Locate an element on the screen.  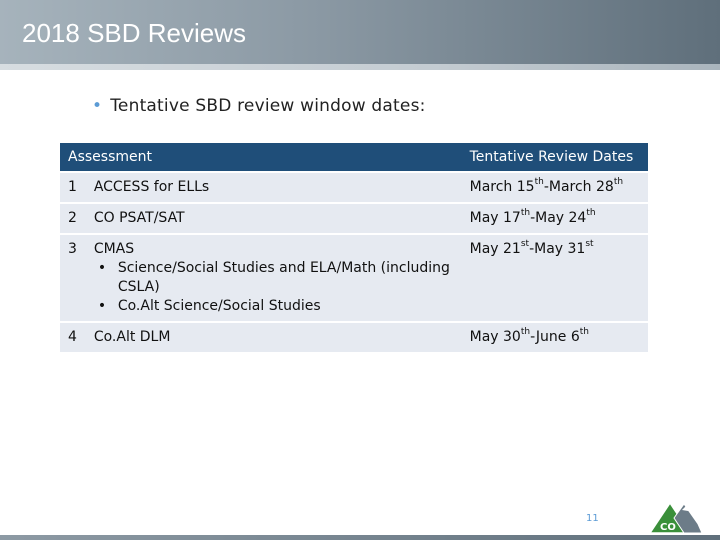
assessment-name: Co.Alt DLM is located at coordinates (273, 336).